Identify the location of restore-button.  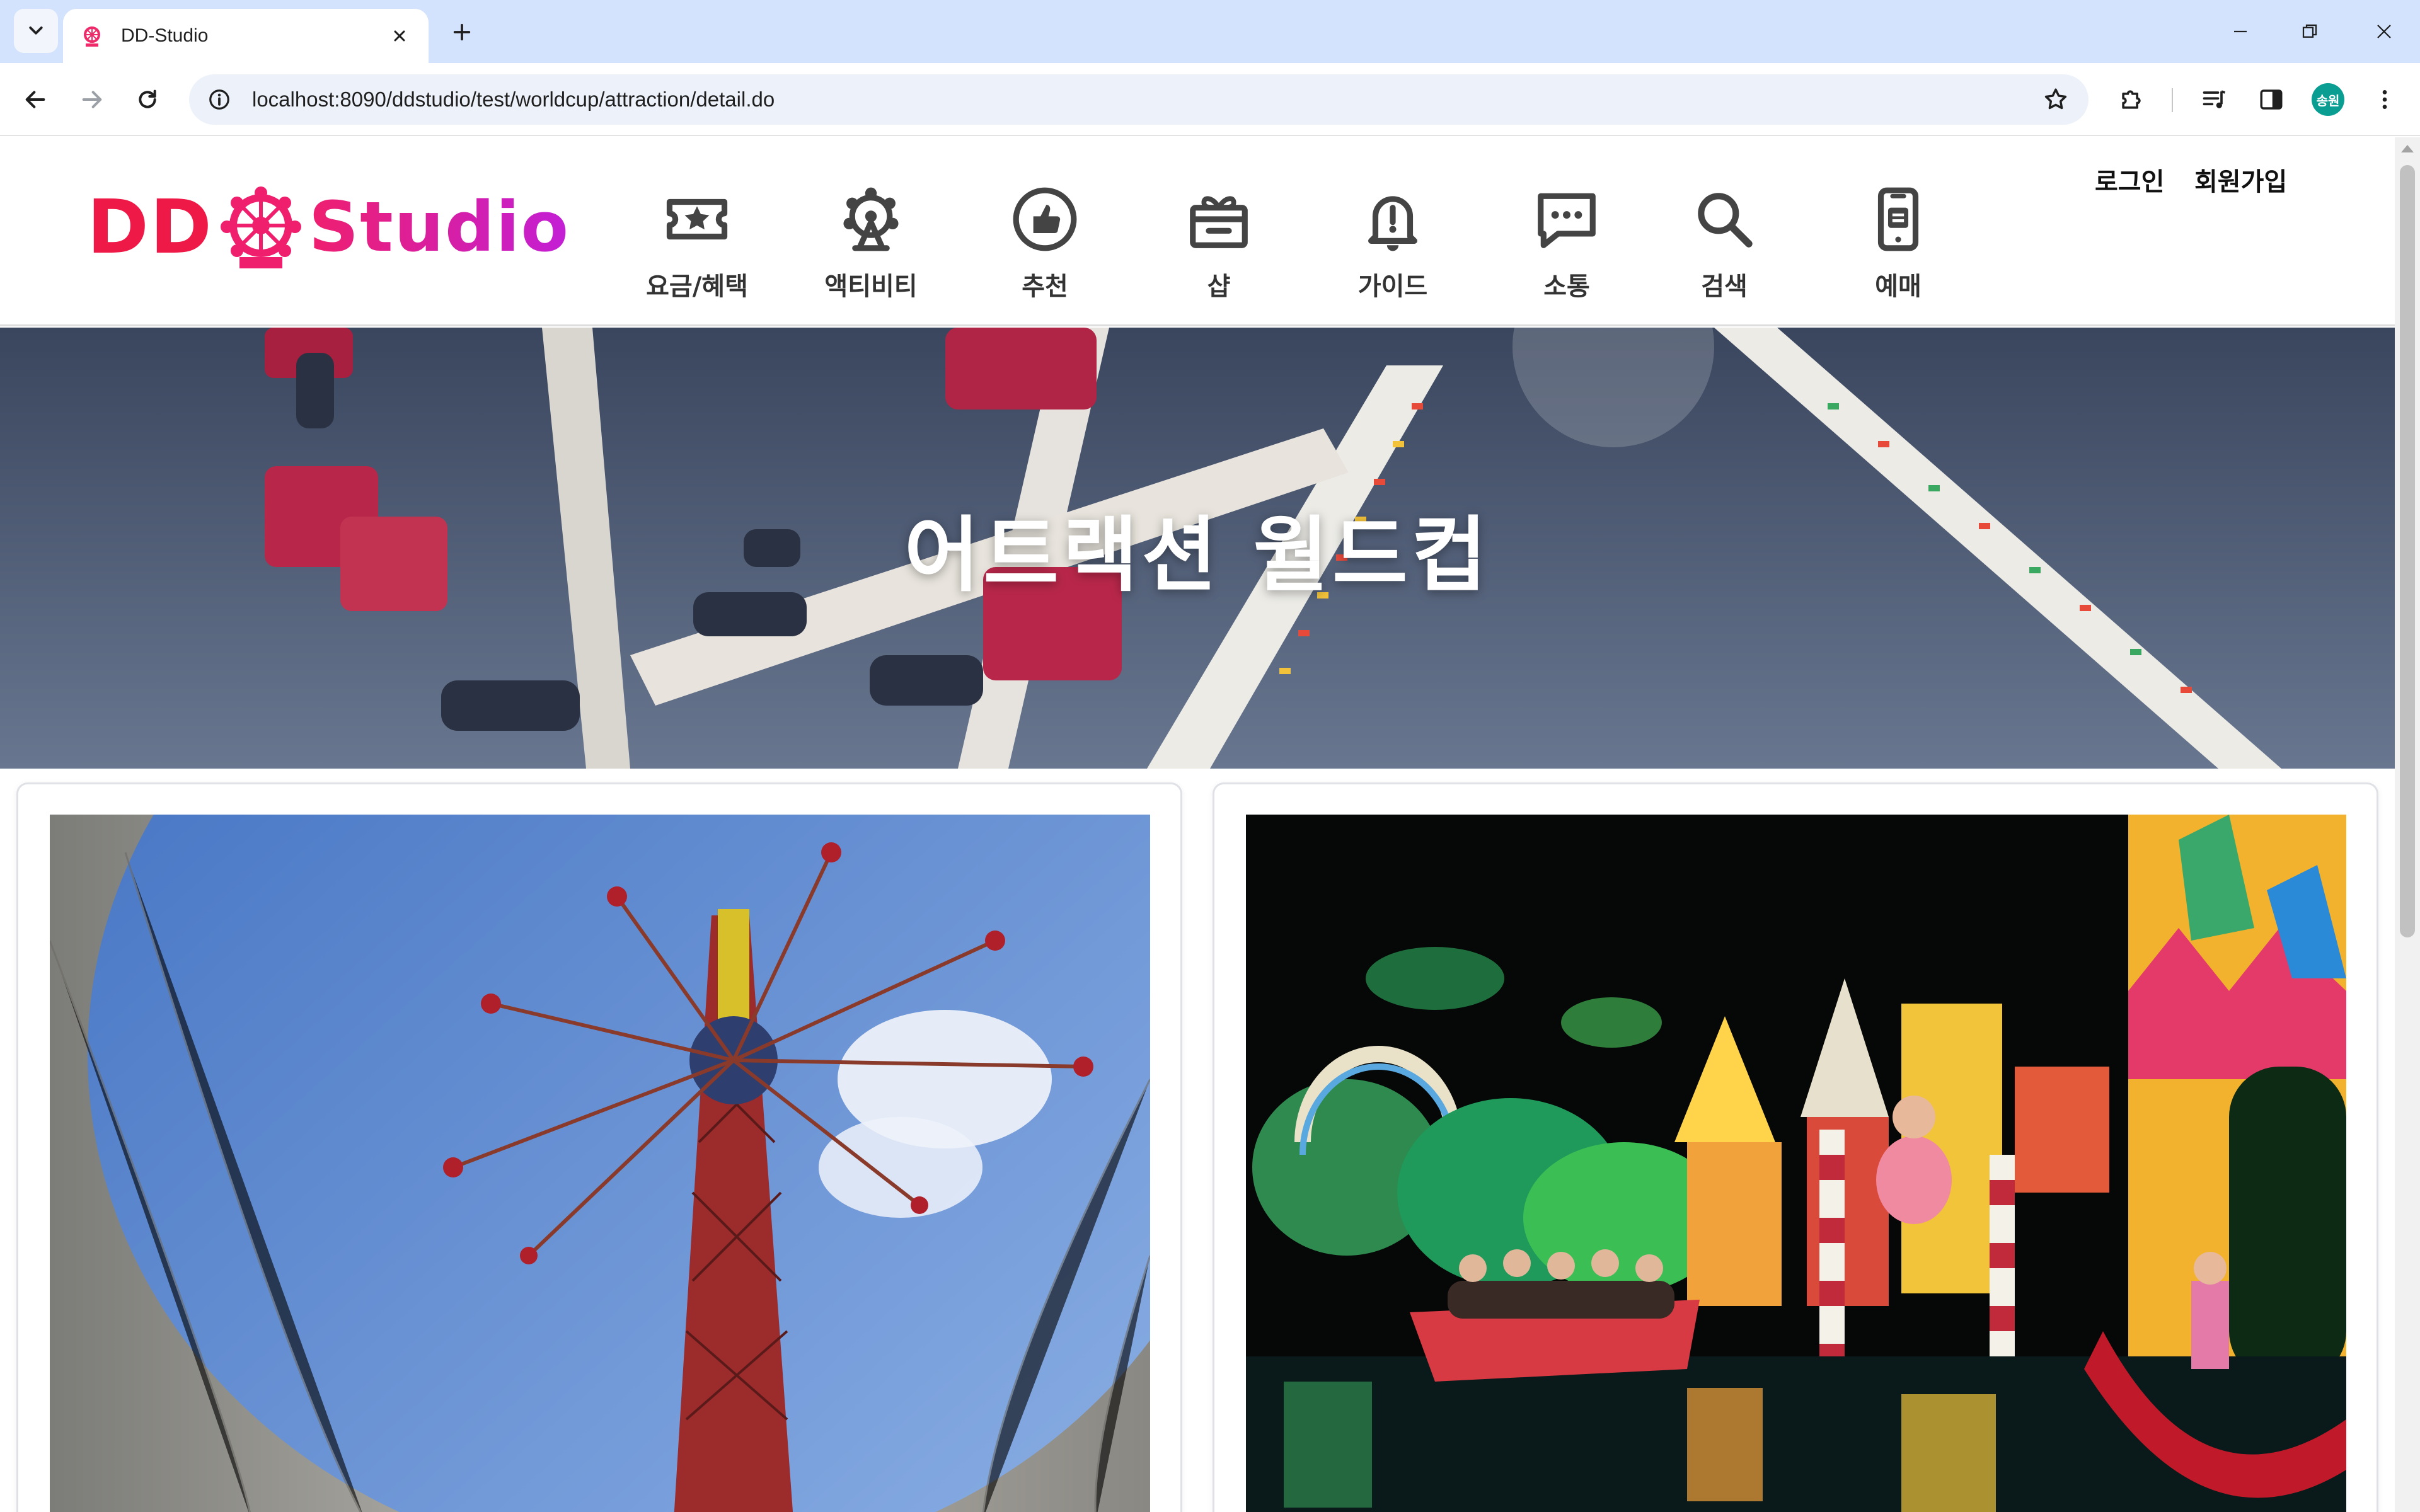
(2309, 31).